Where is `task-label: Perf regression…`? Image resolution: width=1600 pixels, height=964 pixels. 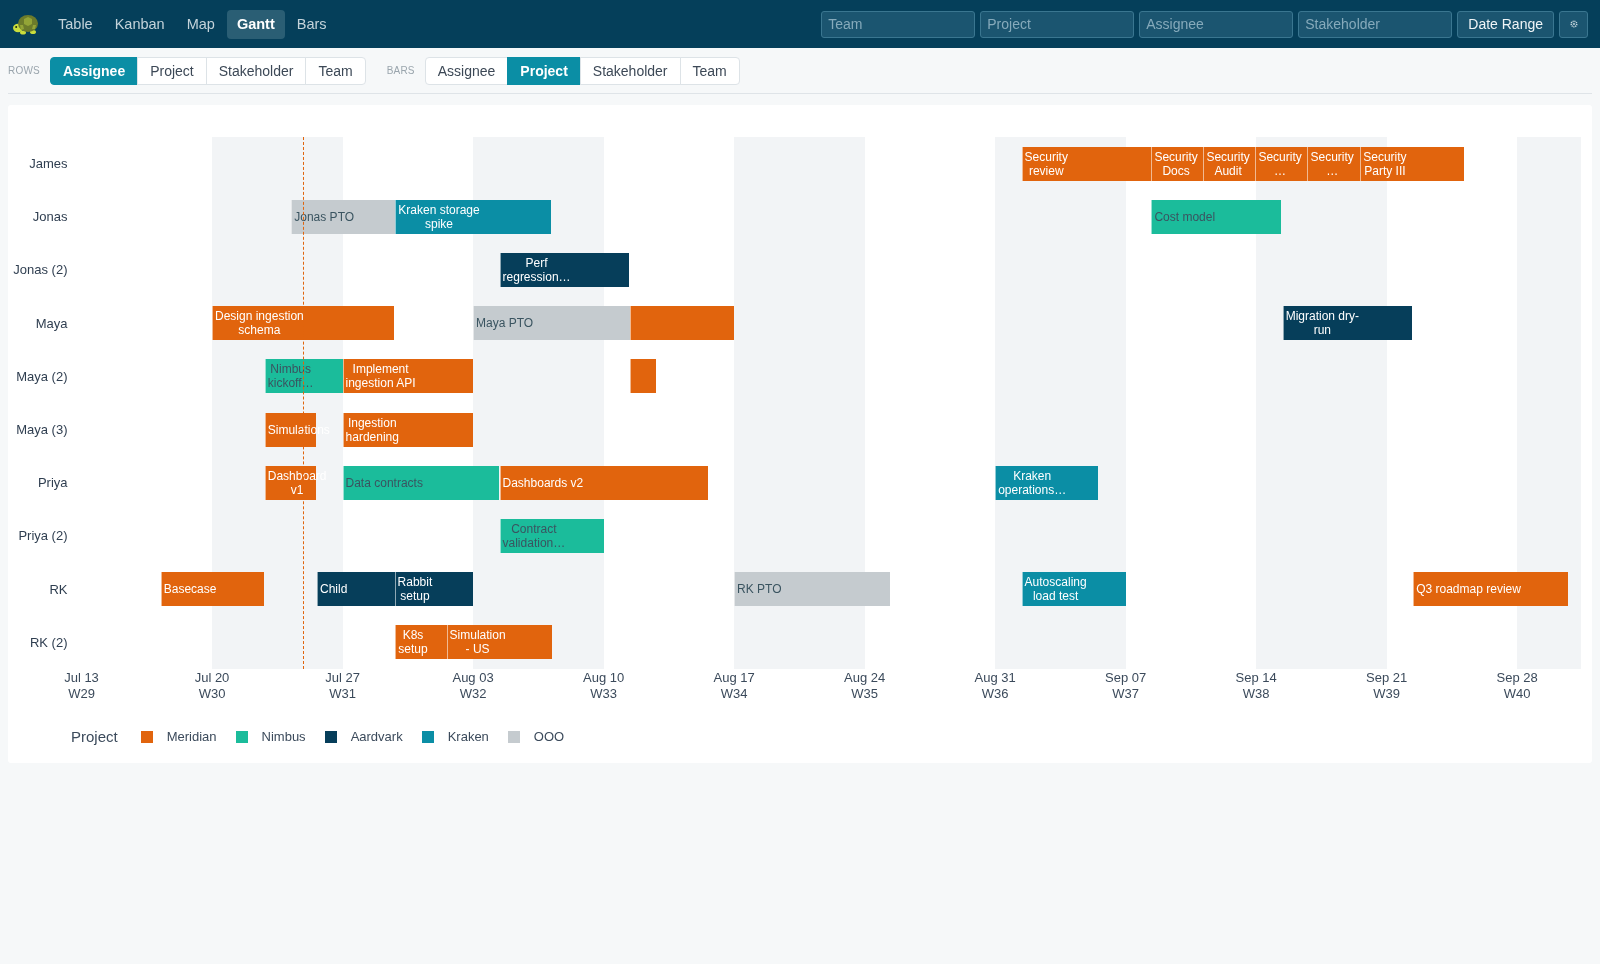 task-label: Perf regression… is located at coordinates (536, 269).